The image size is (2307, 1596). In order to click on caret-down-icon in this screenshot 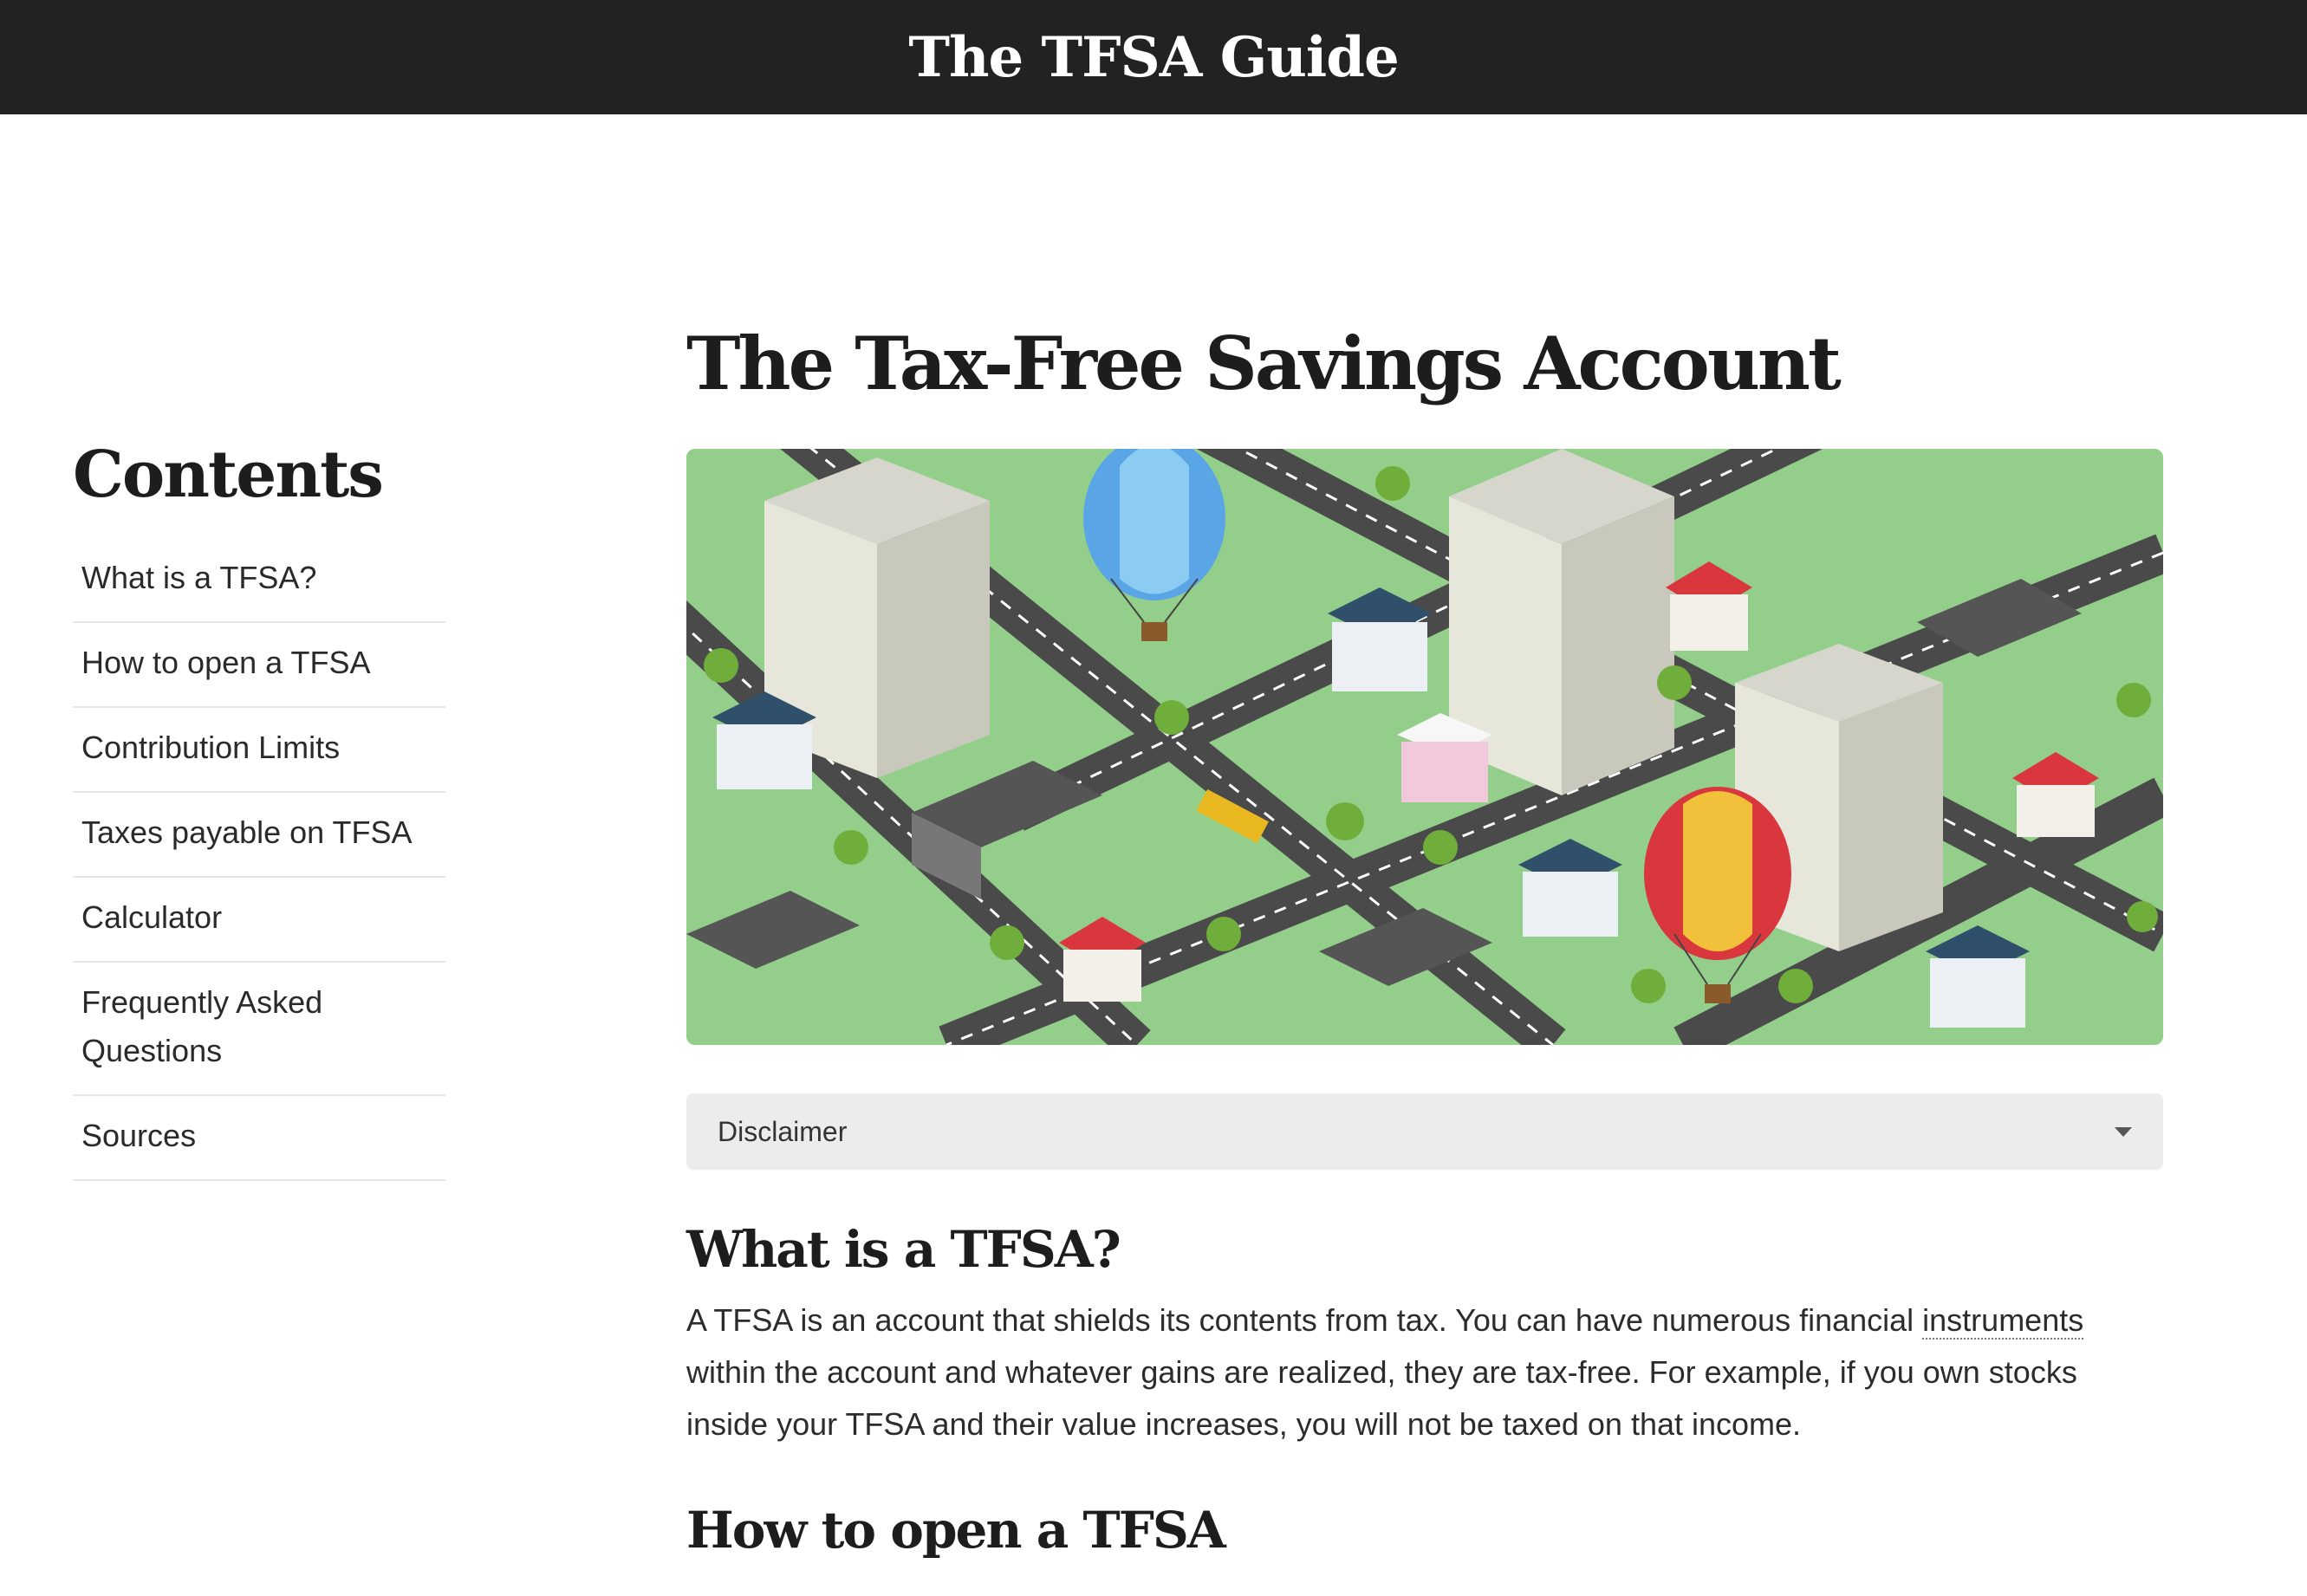, I will do `click(2123, 1131)`.